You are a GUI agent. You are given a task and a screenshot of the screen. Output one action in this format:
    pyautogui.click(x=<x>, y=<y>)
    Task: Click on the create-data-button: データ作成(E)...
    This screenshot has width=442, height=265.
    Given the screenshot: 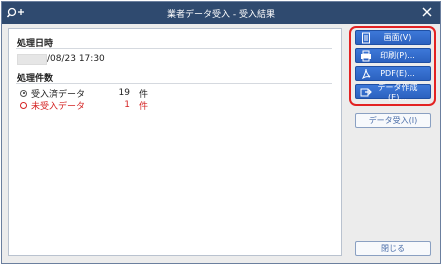 What is the action you would take?
    pyautogui.click(x=393, y=92)
    